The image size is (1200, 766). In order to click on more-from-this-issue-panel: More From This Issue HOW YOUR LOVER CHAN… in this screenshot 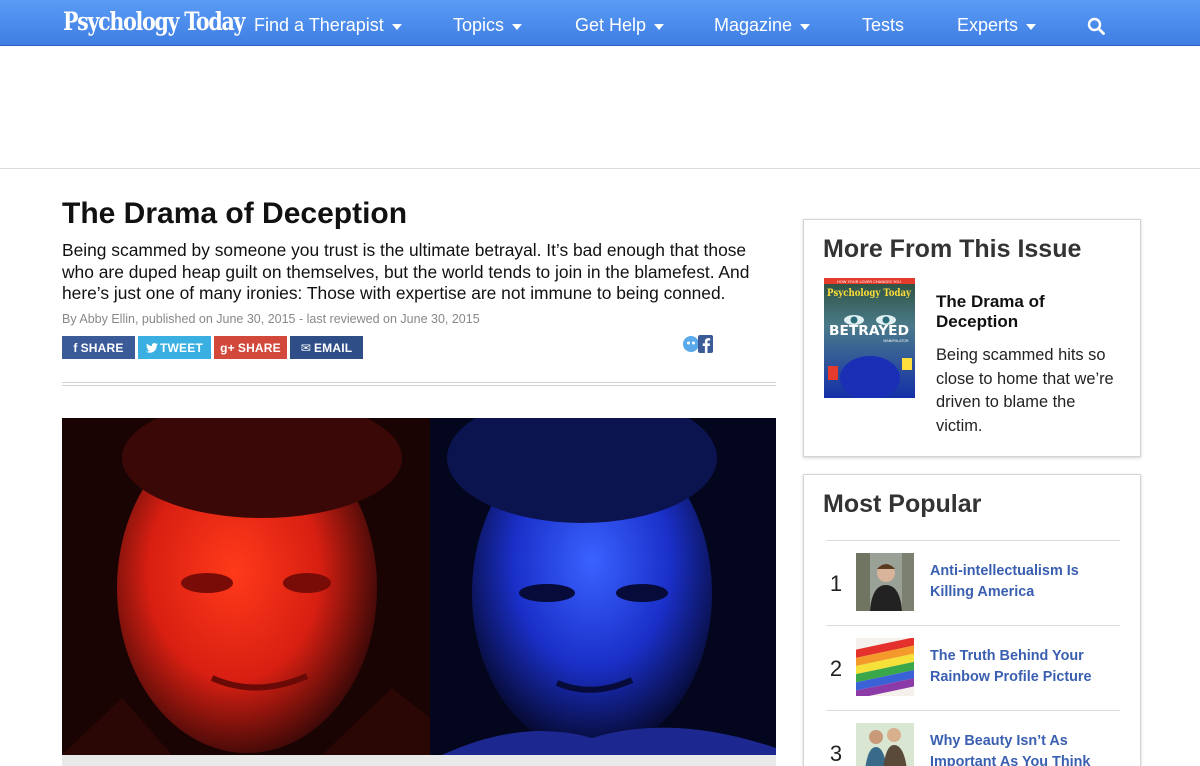, I will do `click(972, 338)`.